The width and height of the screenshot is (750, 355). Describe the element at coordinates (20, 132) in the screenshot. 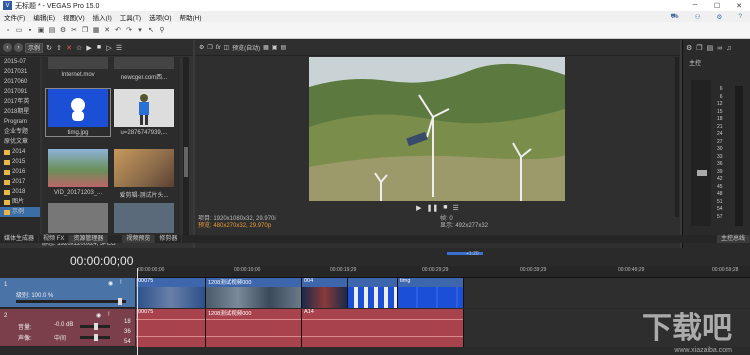

I see `tree-item: 企业专题` at that location.